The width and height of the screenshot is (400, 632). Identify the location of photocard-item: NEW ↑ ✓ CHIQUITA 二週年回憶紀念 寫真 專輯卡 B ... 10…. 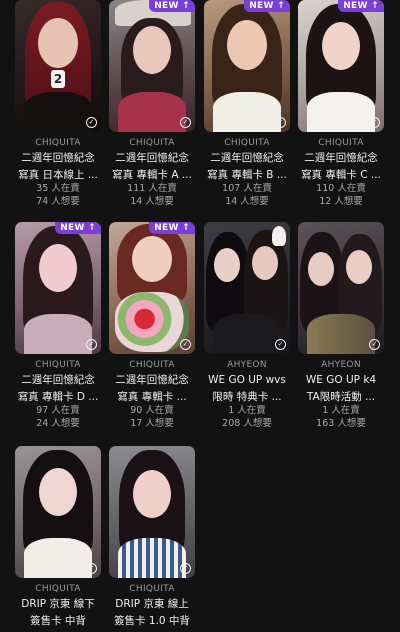
(247, 104).